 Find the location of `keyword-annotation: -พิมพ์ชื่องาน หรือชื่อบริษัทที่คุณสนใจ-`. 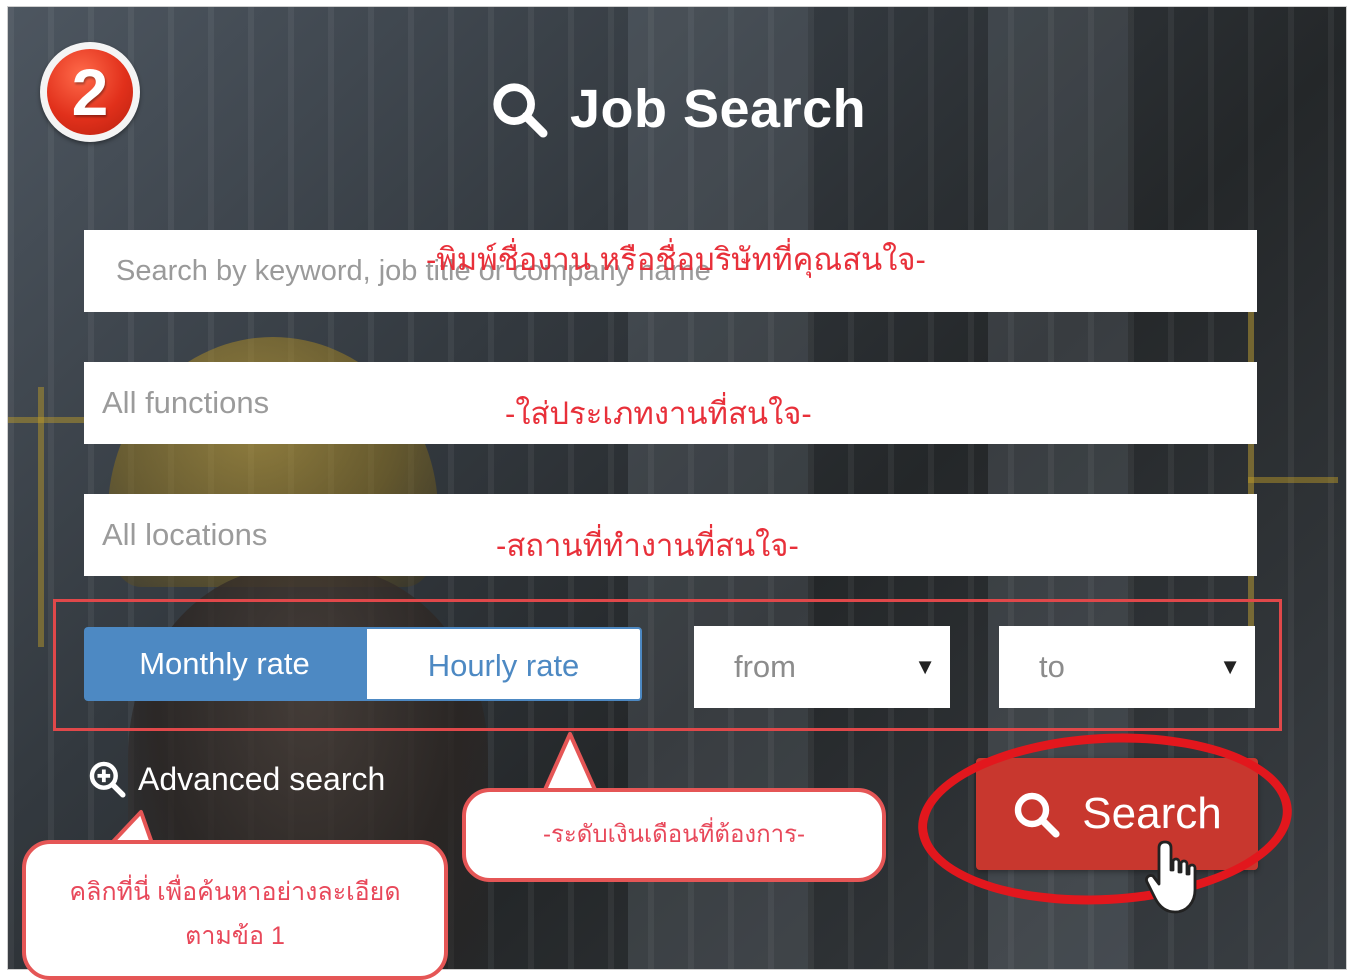

keyword-annotation: -พิมพ์ชื่องาน หรือชื่อบริษัทที่คุณสนใจ- is located at coordinates (676, 259).